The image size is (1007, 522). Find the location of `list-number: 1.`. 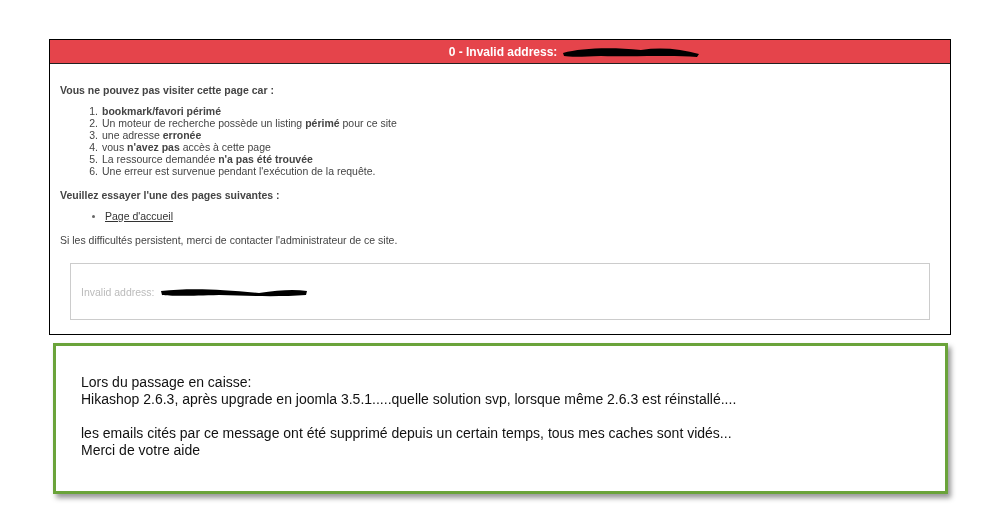

list-number: 1. is located at coordinates (93, 111).